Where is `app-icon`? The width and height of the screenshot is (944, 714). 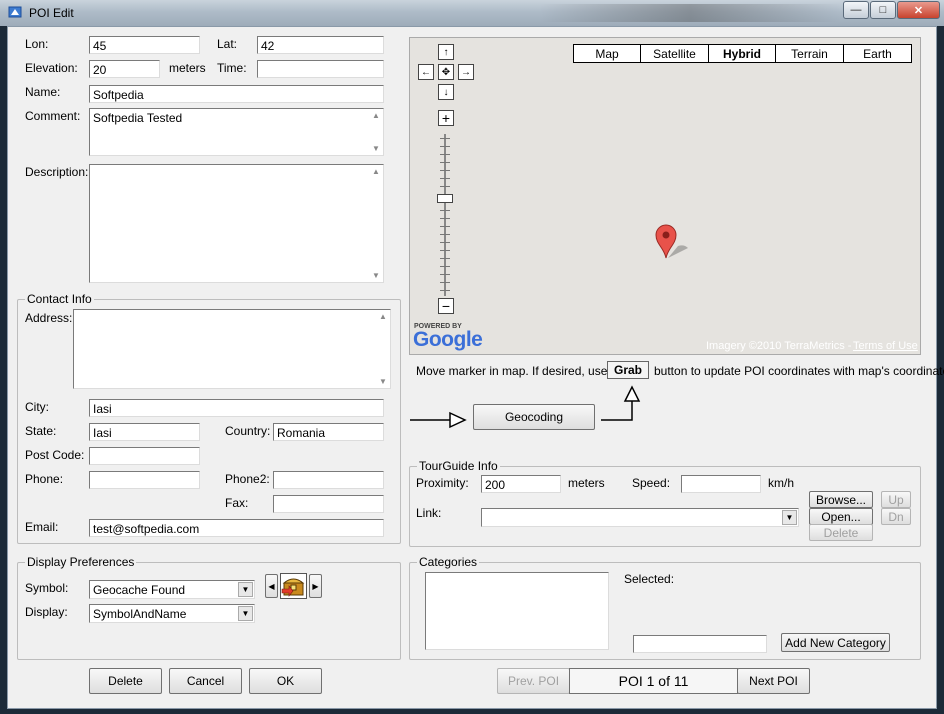 app-icon is located at coordinates (15, 12).